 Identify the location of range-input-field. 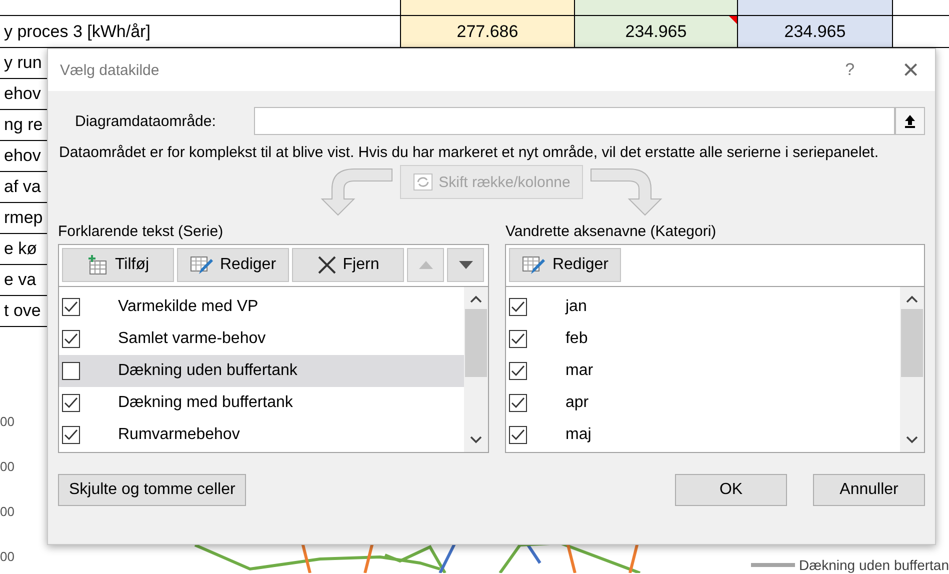
(574, 121).